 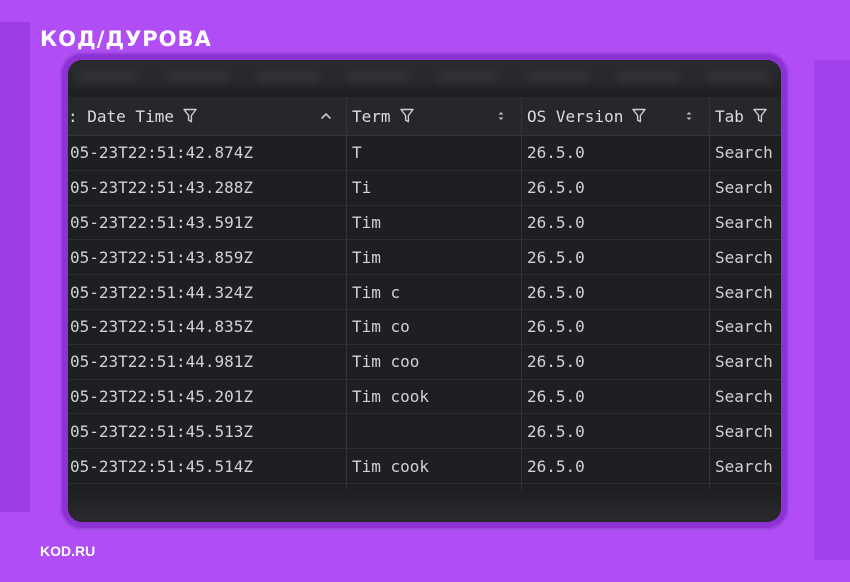 What do you see at coordinates (424, 258) in the screenshot?
I see `table-row: 05-23T22:51:43.859Z Tim 26.5.0 Search` at bounding box center [424, 258].